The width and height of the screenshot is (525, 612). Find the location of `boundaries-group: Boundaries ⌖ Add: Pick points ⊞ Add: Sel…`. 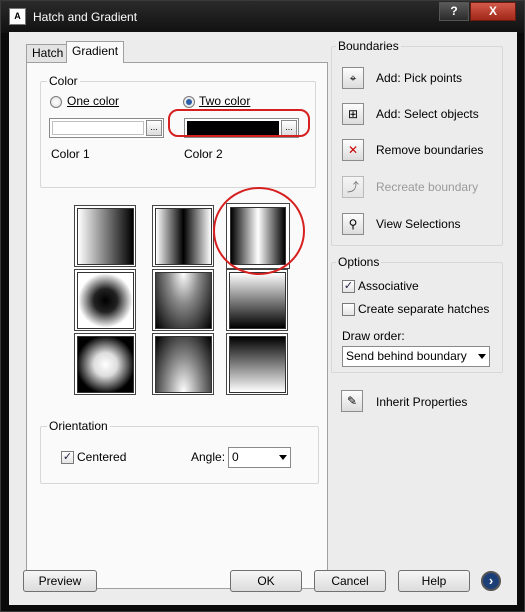

boundaries-group: Boundaries ⌖ Add: Pick points ⊞ Add: Sel… is located at coordinates (417, 142).